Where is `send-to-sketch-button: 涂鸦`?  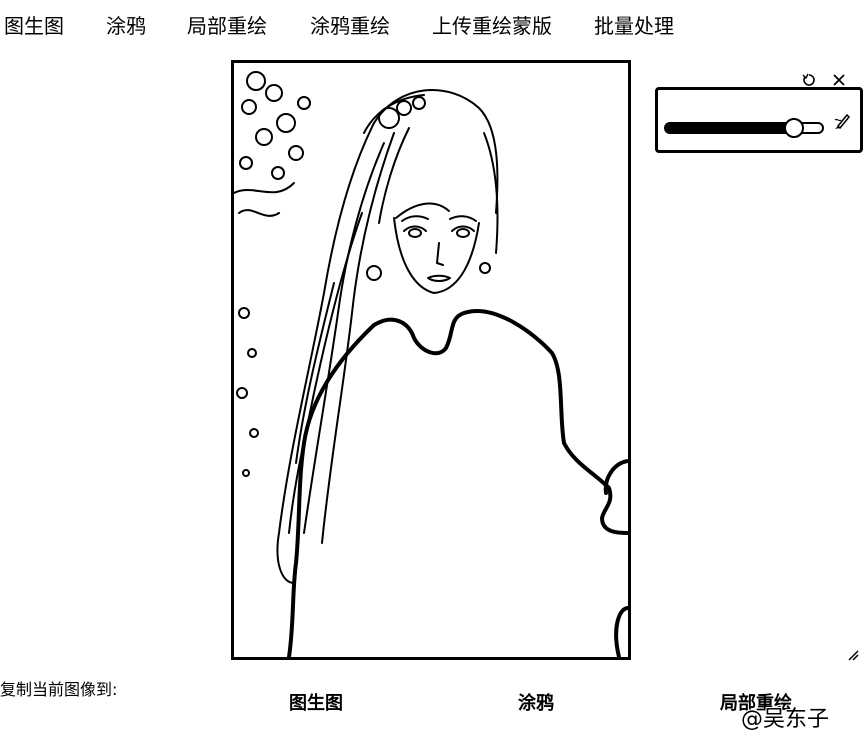
send-to-sketch-button: 涂鸦 is located at coordinates (536, 704).